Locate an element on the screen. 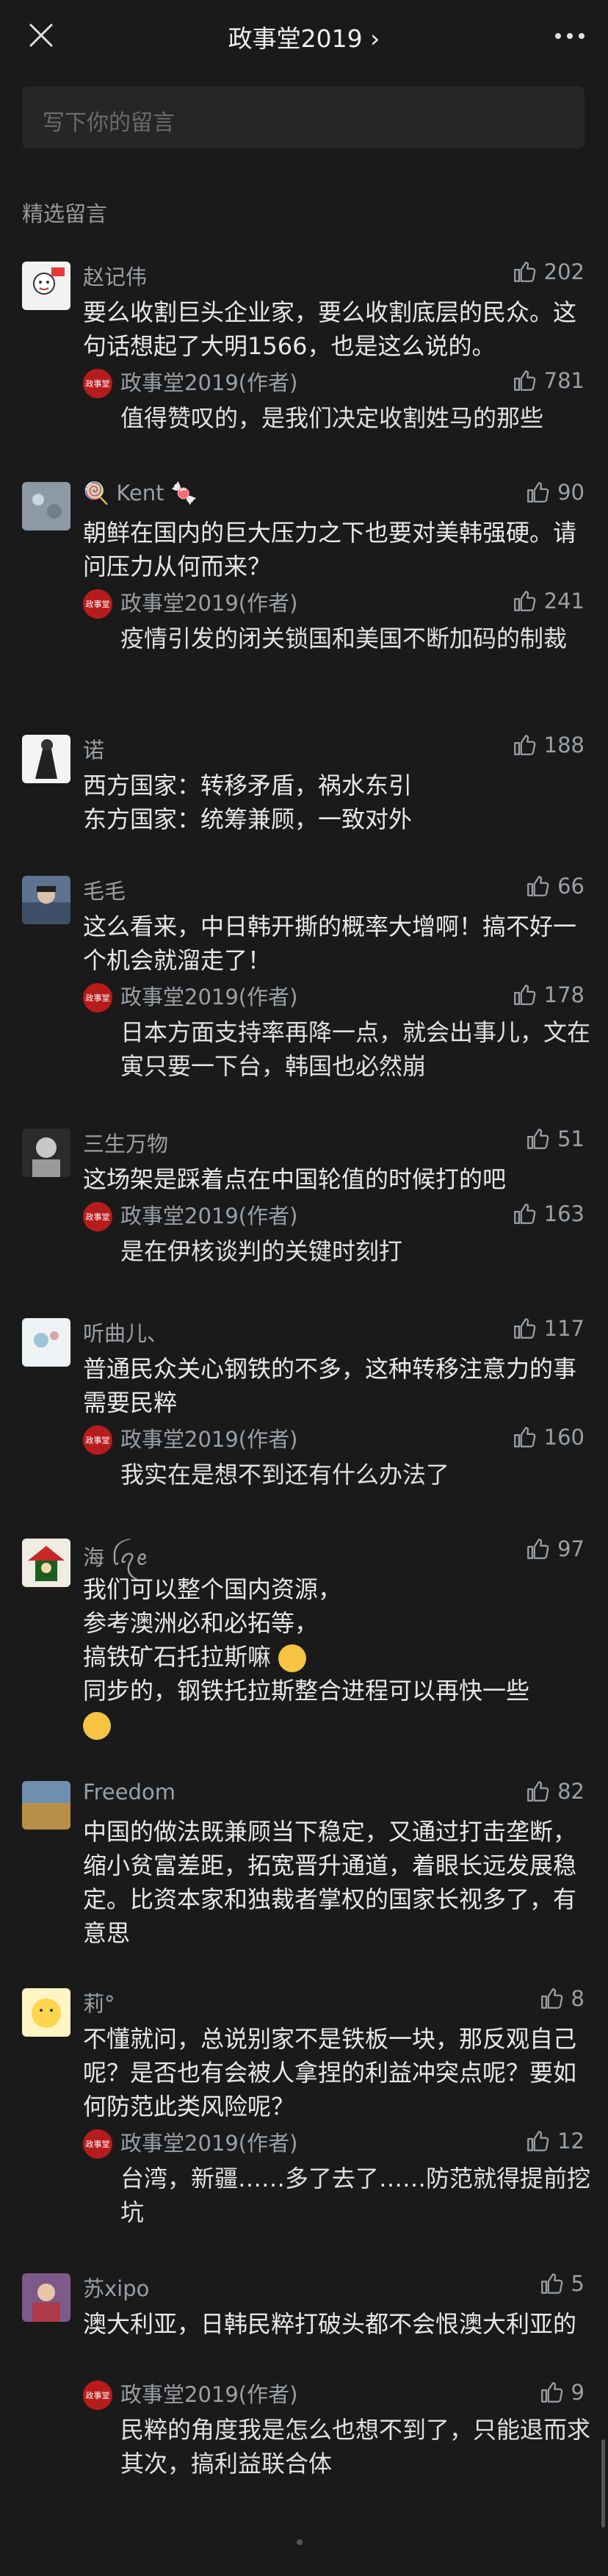 This screenshot has height=2576, width=608. comment-author: 🍭 Kent 🍬 is located at coordinates (141, 493).